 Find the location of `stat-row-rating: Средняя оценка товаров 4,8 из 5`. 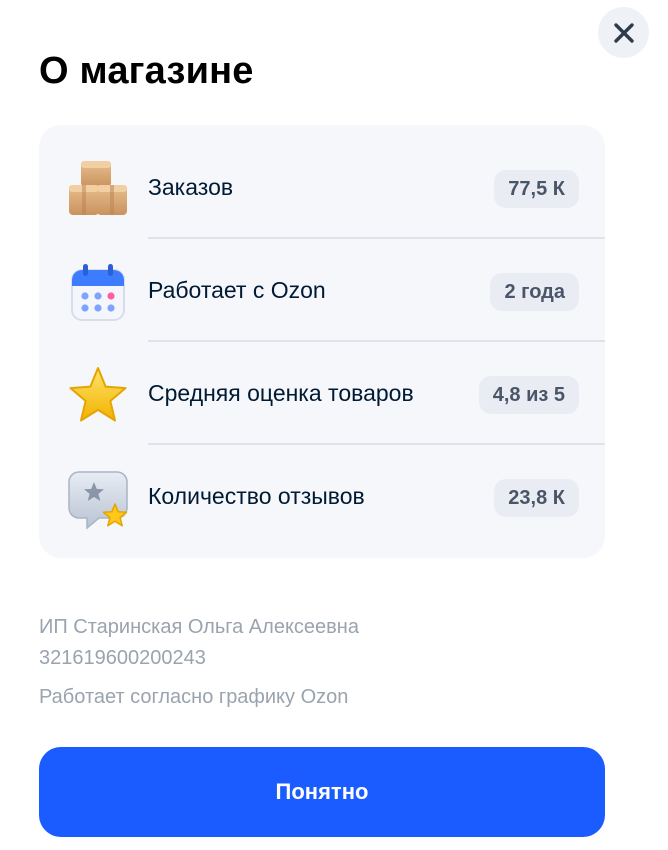

stat-row-rating: Средняя оценка товаров 4,8 из 5 is located at coordinates (322, 393).